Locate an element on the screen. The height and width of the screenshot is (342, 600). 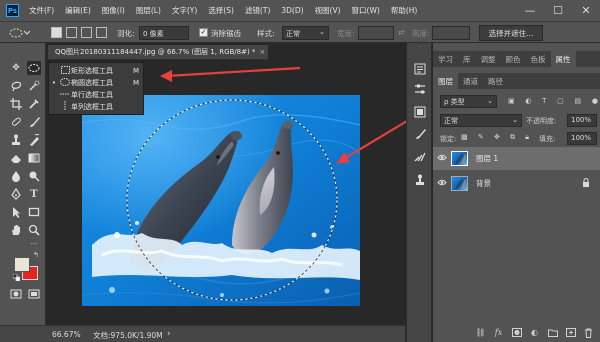
new-layer-icon is located at coordinates (570, 332).